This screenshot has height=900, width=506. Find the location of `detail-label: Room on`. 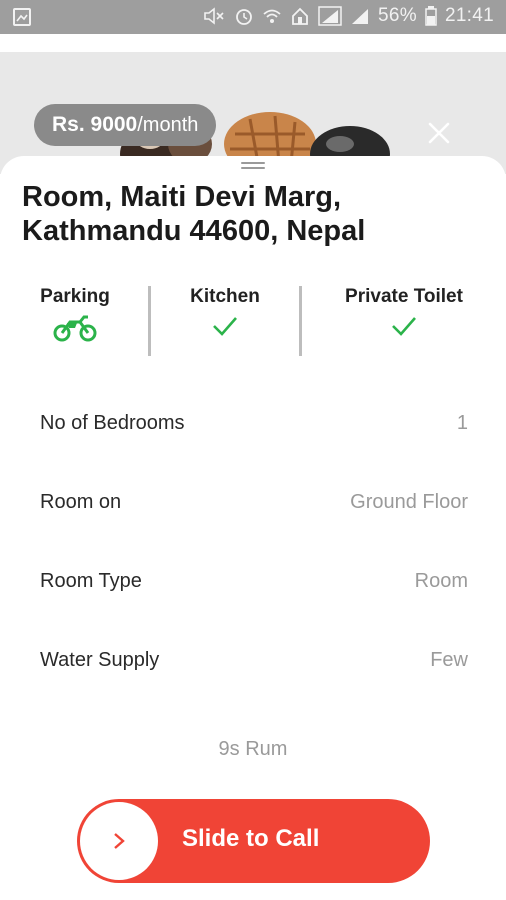

detail-label: Room on is located at coordinates (81, 502).